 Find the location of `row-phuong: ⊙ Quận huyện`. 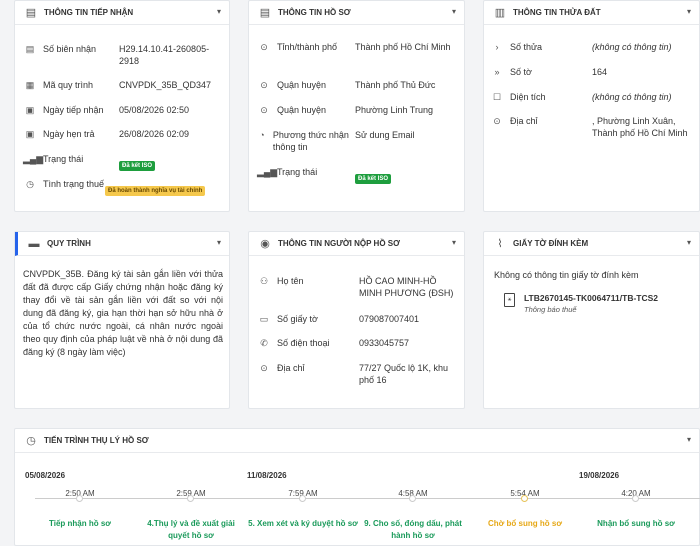

row-phuong: ⊙ Quận huyện is located at coordinates (291, 110).